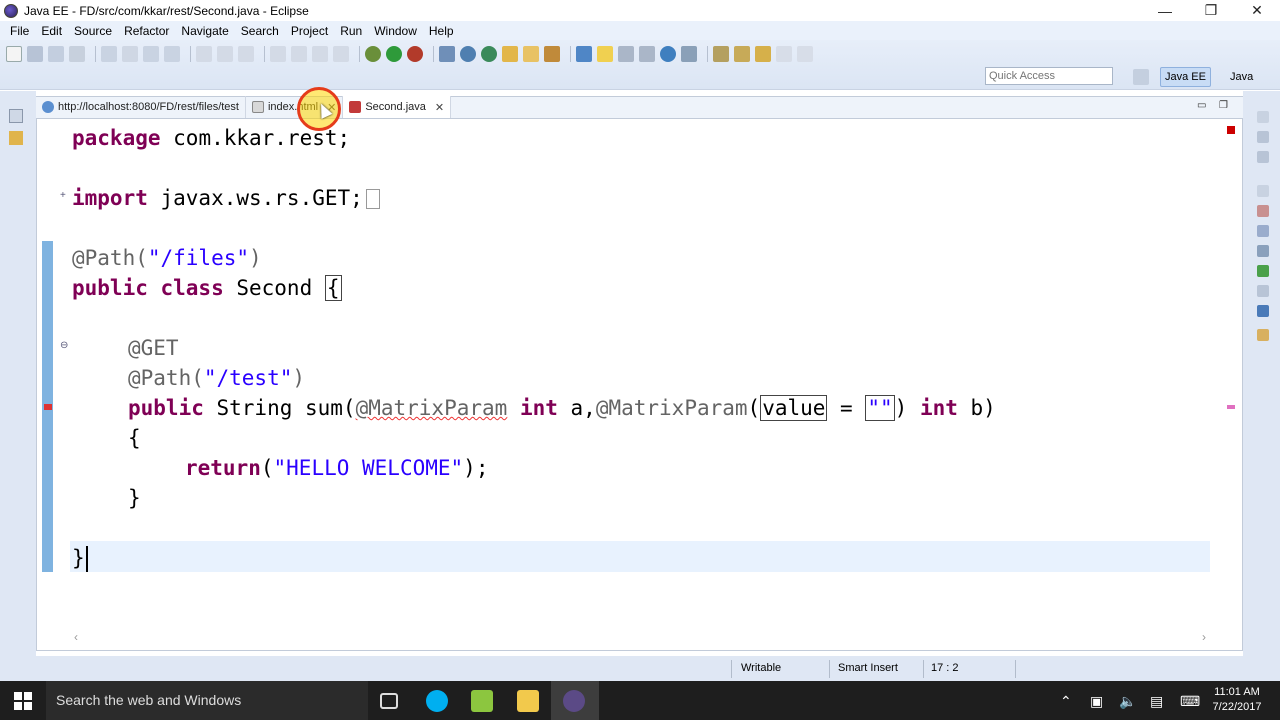 The height and width of the screenshot is (720, 1280). Describe the element at coordinates (64, 345) in the screenshot. I see `fold-collapse-icon: ⊖` at that location.